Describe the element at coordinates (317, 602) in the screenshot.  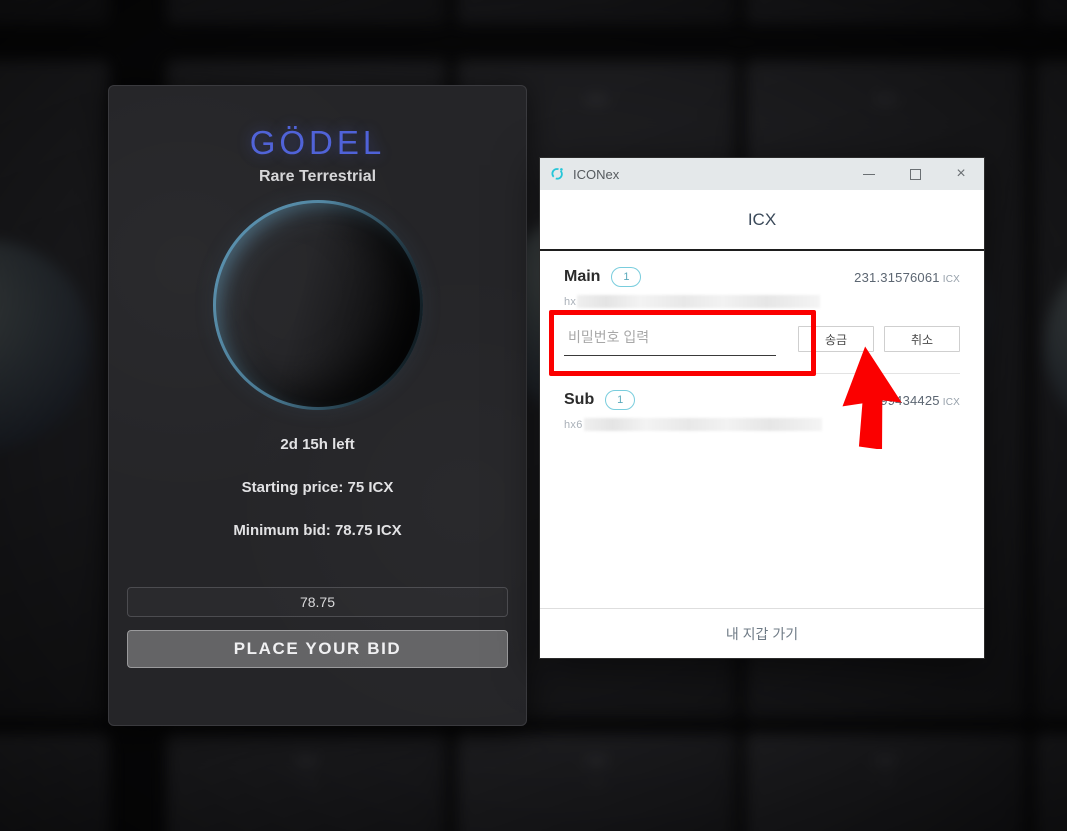
I see `bid-amount-input` at that location.